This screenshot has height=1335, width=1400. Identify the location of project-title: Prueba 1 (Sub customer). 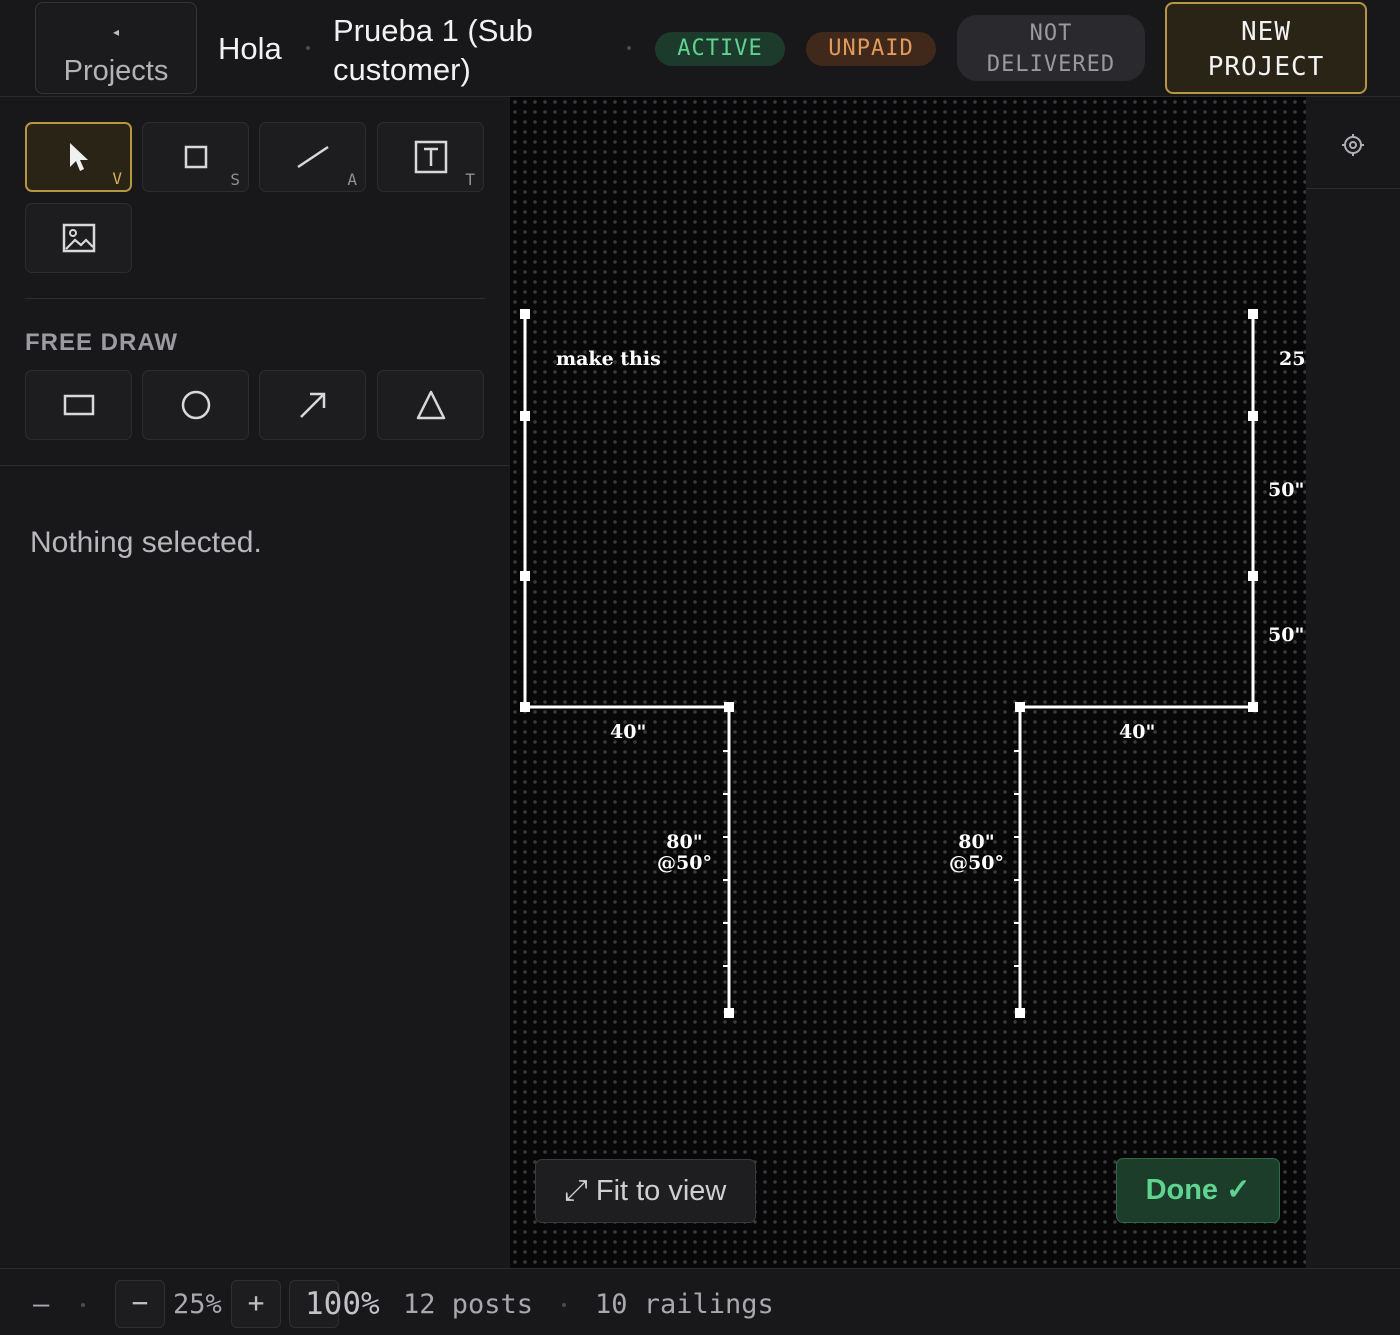
(433, 50).